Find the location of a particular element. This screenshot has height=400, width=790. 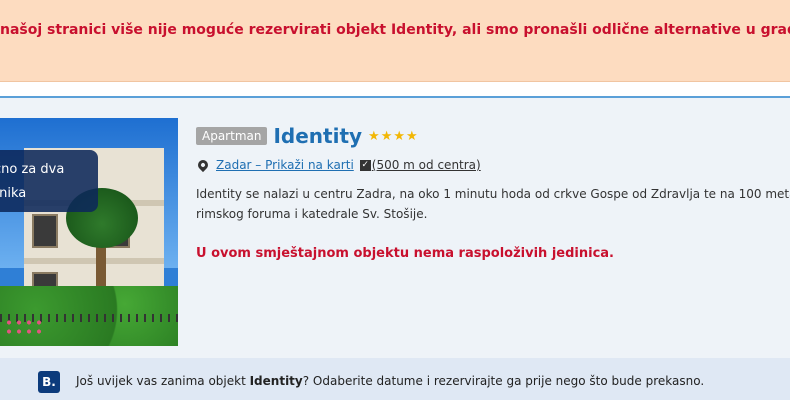

photo-badge-line1: čno za dva is located at coordinates (32, 169).